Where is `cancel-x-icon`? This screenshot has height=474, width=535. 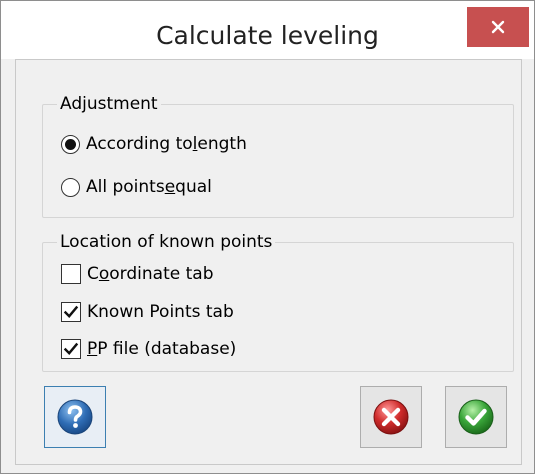
cancel-x-icon is located at coordinates (391, 417).